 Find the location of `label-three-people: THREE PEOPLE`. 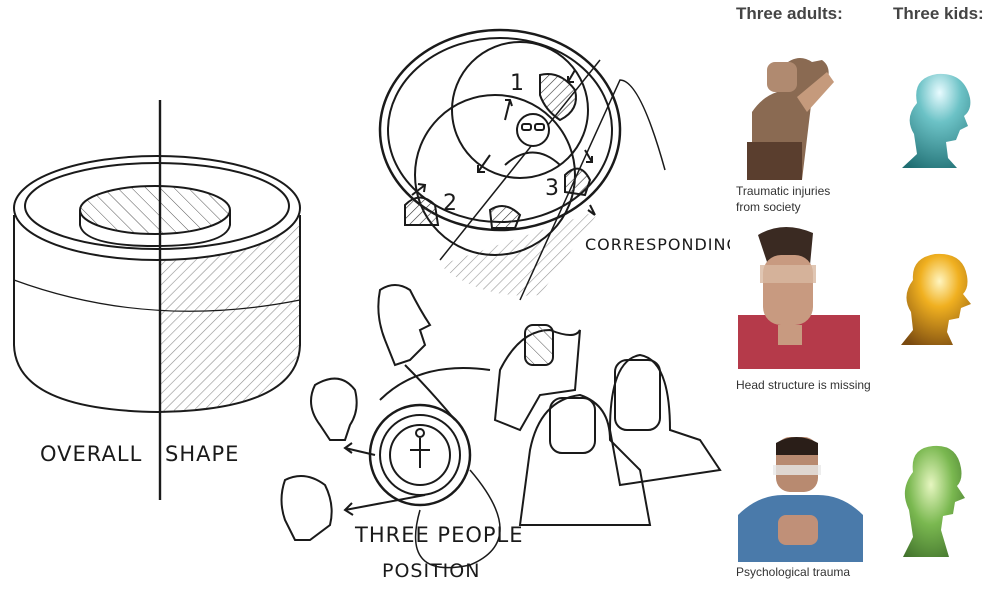

label-three-people: THREE PEOPLE is located at coordinates (439, 535).